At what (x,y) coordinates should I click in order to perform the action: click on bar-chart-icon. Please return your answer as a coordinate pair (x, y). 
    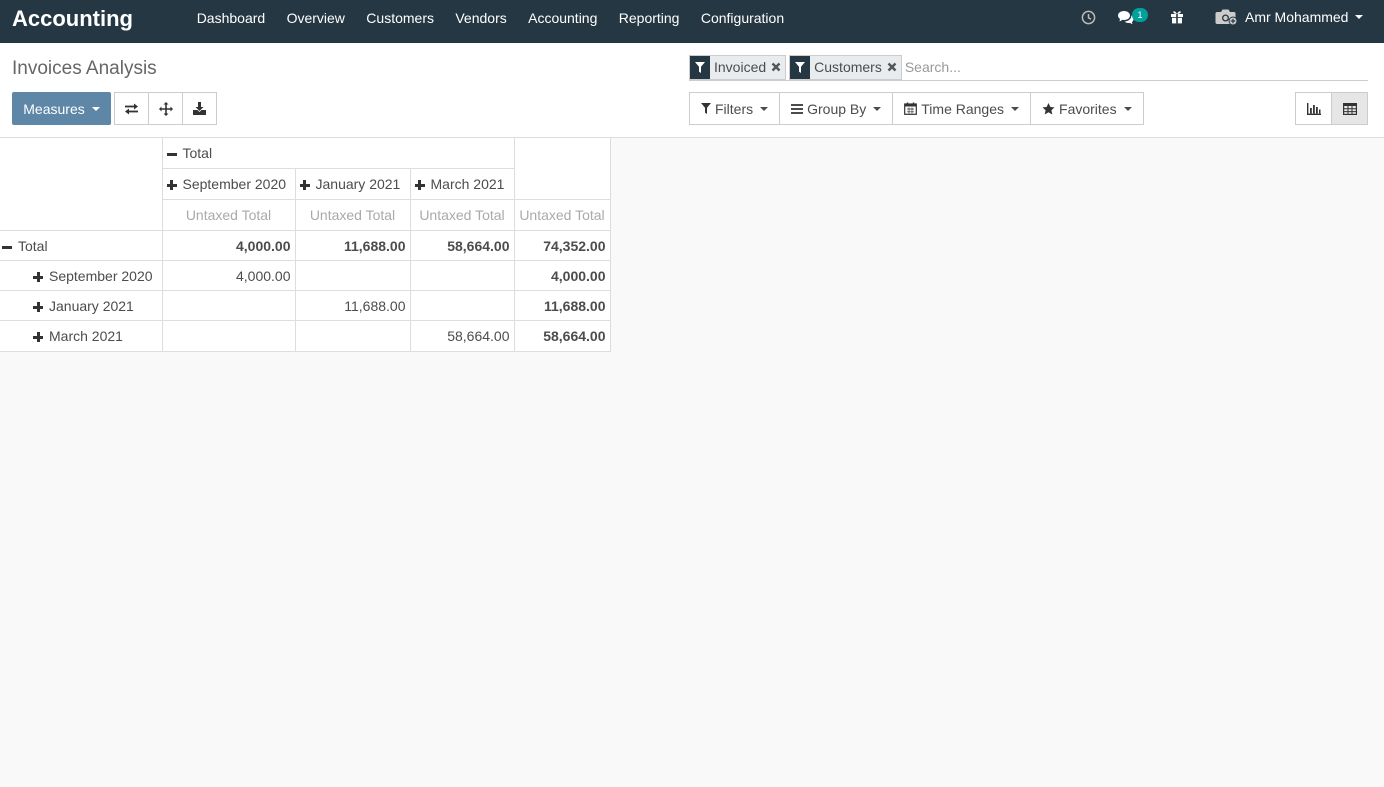
    Looking at the image, I should click on (1313, 108).